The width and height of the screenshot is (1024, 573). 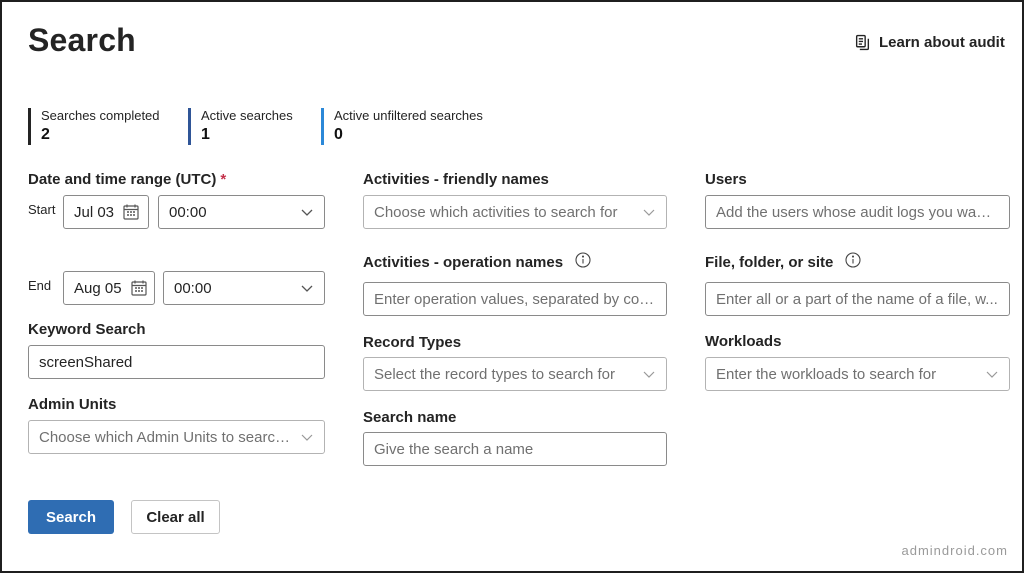 I want to click on search-name-label: Search name, so click(x=410, y=417).